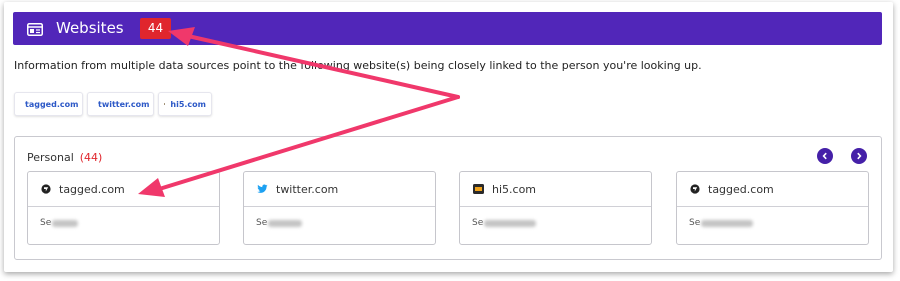  Describe the element at coordinates (307, 143) in the screenshot. I see `arrow-to-card` at that location.